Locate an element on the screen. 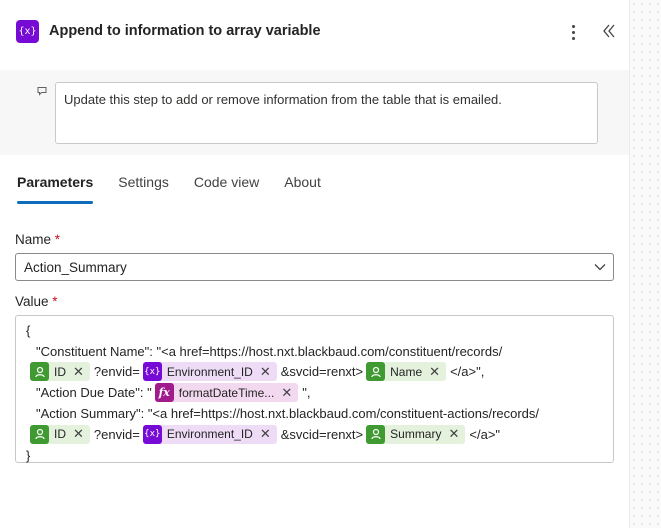 This screenshot has height=528, width=661. open-brace: { is located at coordinates (28, 330).